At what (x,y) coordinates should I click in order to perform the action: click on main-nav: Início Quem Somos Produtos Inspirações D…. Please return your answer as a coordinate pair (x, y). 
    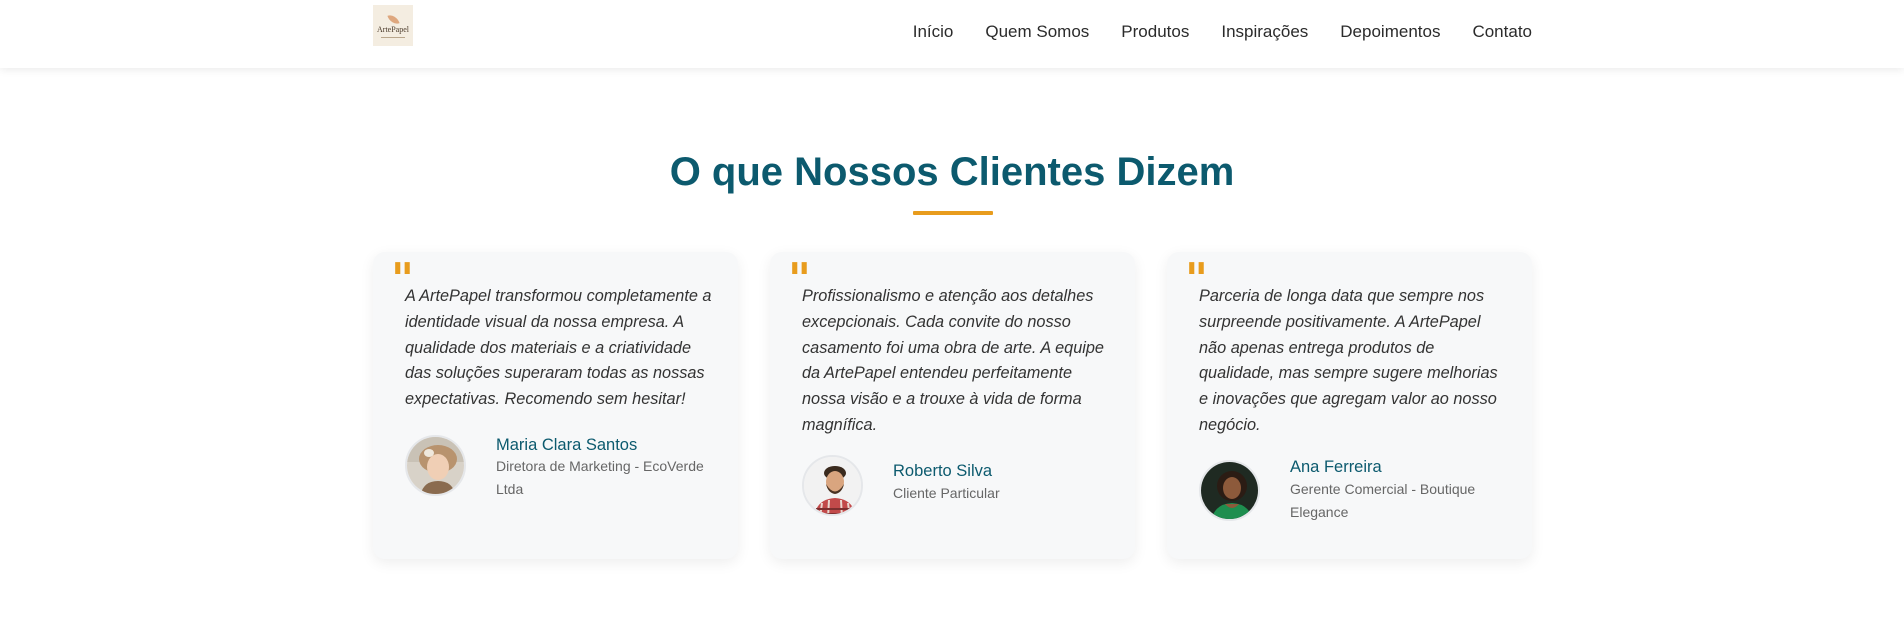
    Looking at the image, I should click on (1206, 32).